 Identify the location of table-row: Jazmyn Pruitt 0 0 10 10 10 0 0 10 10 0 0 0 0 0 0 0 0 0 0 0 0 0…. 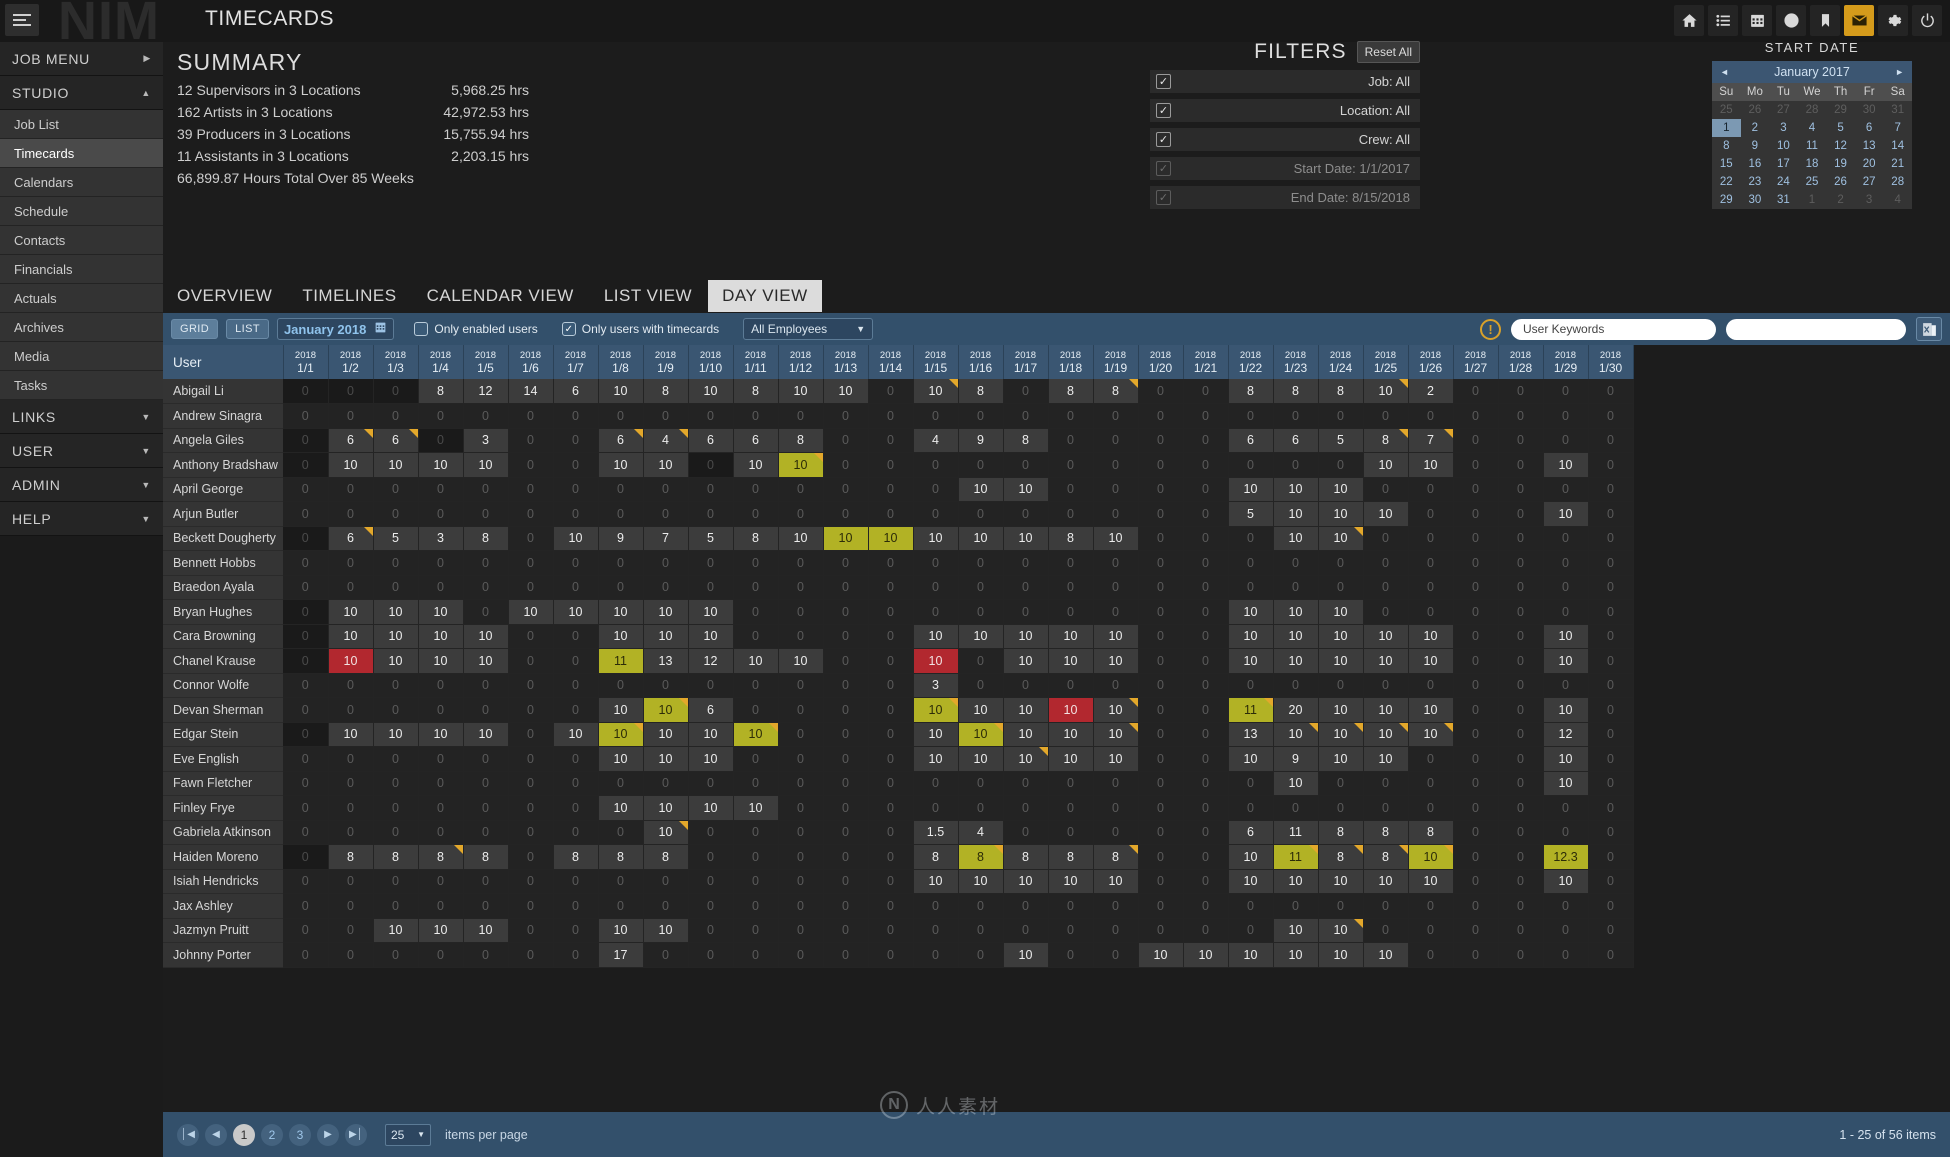
(898, 930).